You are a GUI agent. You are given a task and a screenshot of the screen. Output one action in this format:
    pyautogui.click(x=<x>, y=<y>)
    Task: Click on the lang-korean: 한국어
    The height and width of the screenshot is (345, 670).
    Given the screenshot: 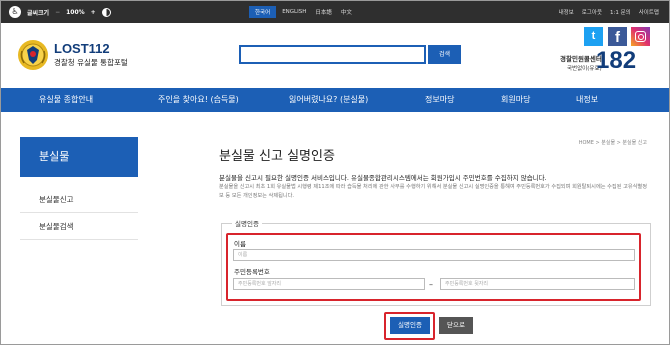 What is the action you would take?
    pyautogui.click(x=263, y=12)
    